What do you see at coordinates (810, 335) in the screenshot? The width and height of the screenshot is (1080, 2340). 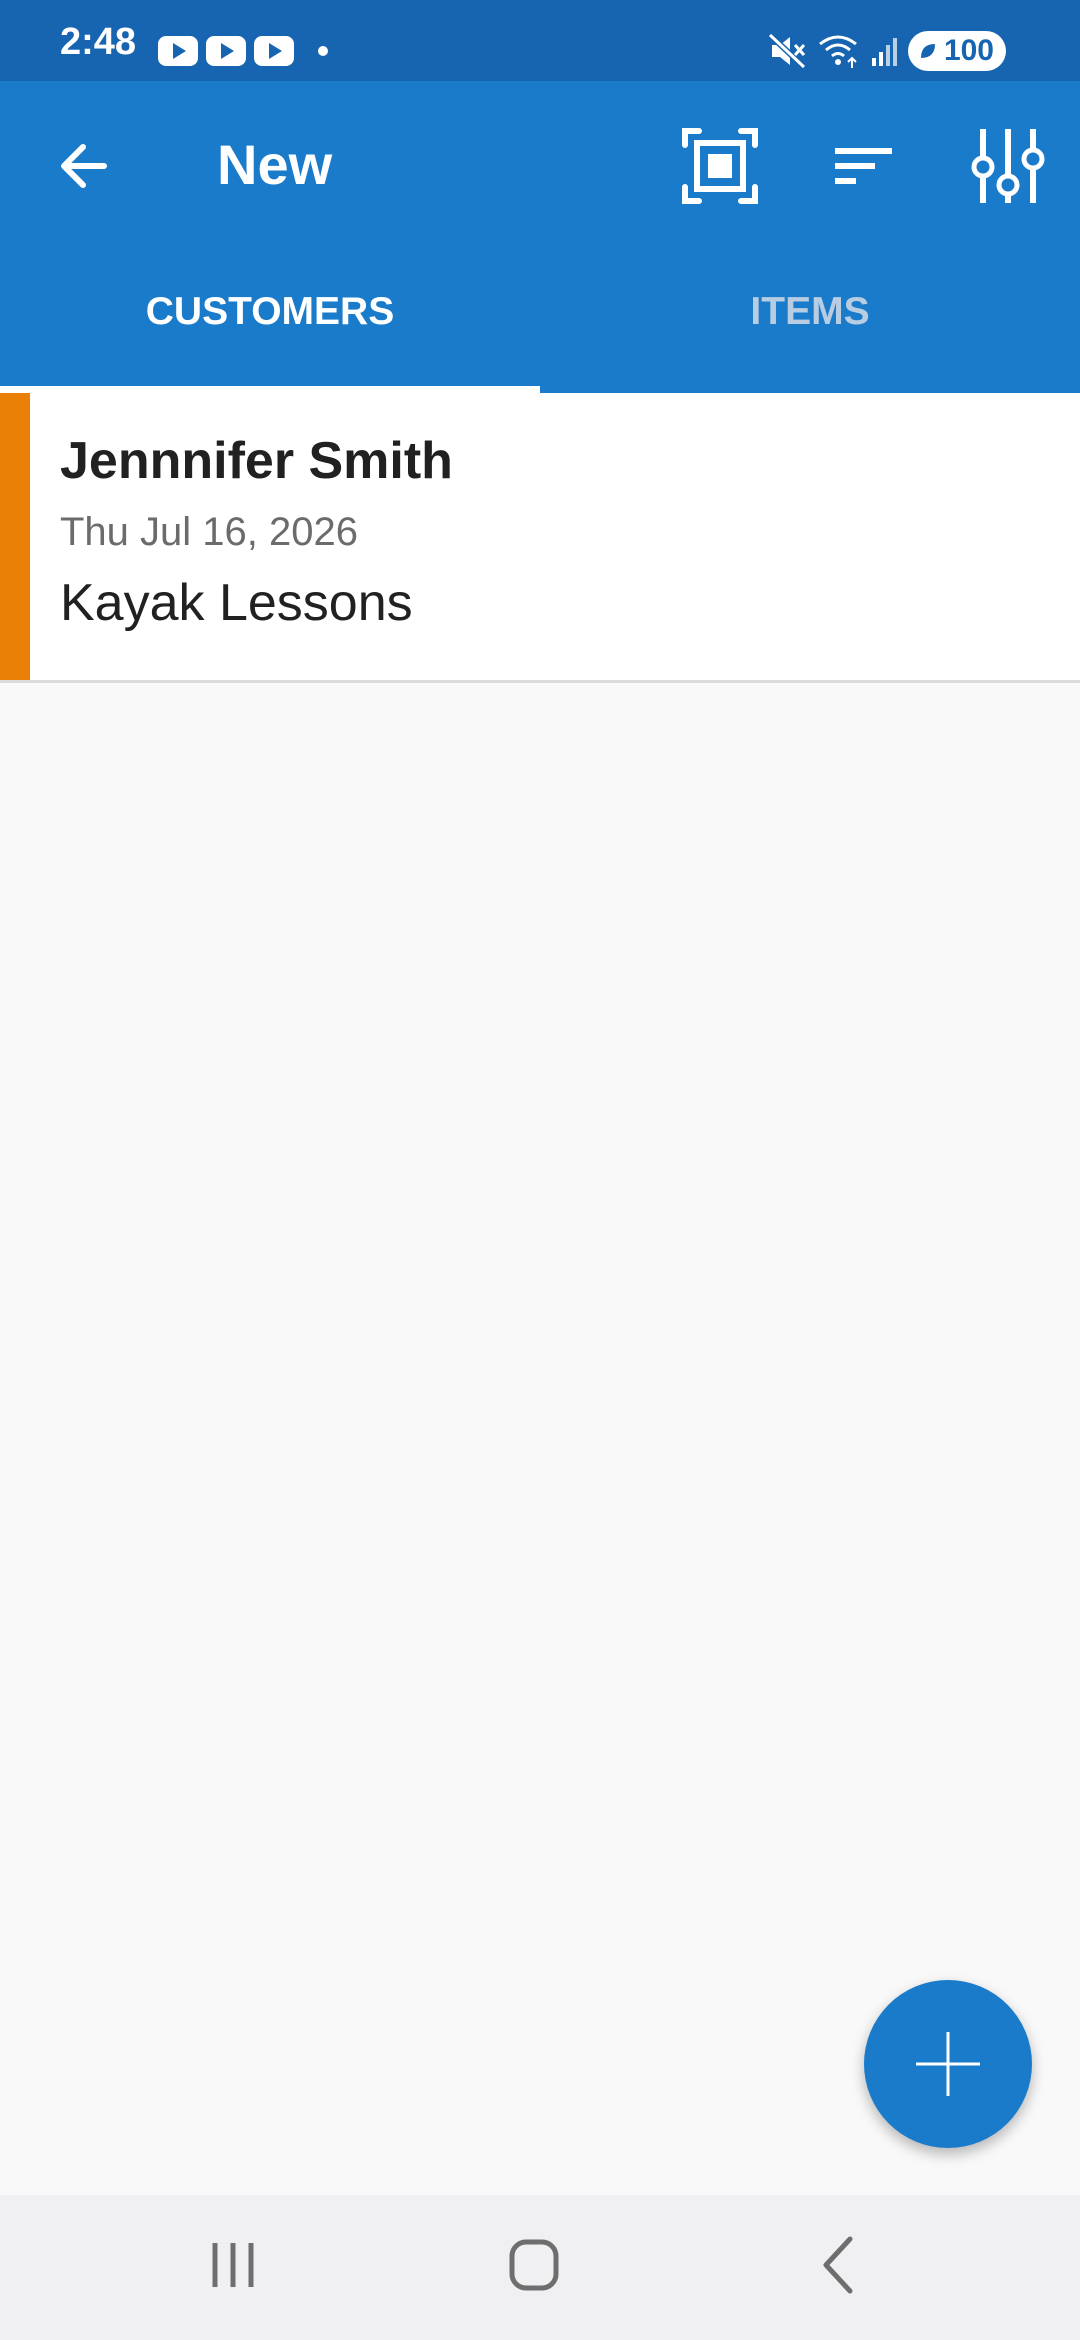 I see `tab-items: ITEMS` at bounding box center [810, 335].